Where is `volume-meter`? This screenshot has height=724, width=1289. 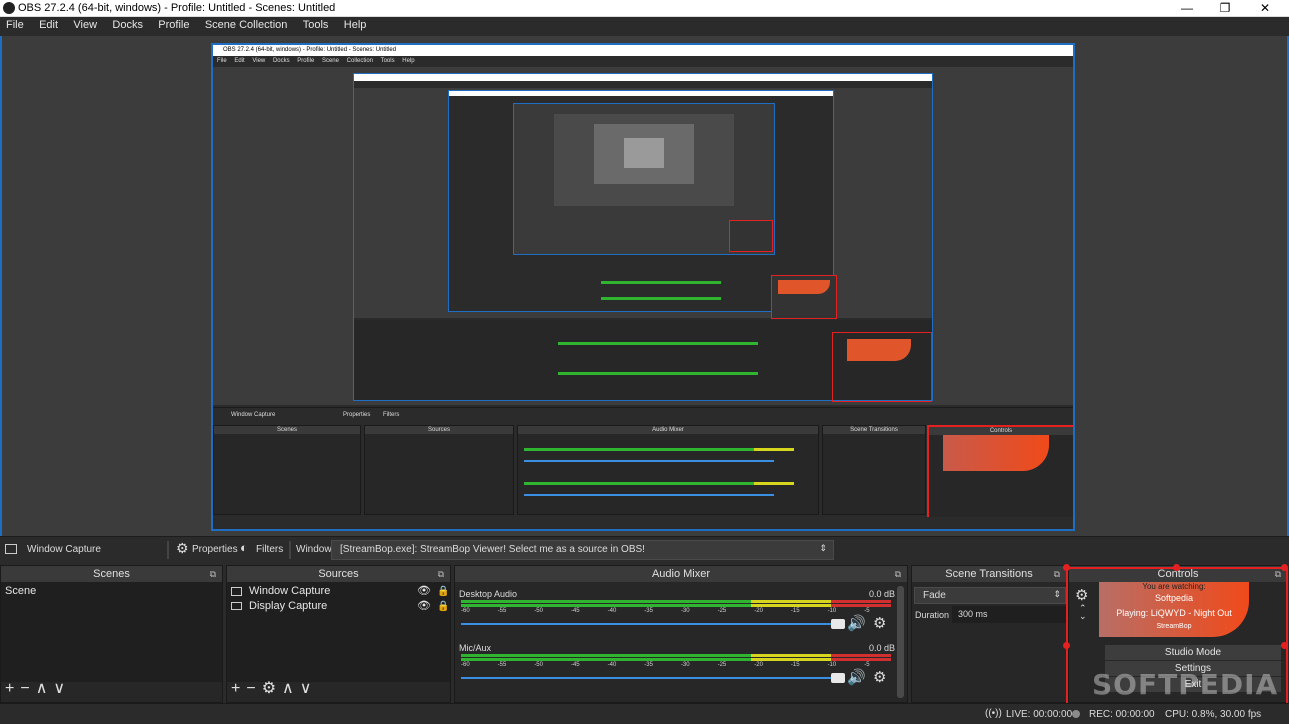 volume-meter is located at coordinates (676, 604).